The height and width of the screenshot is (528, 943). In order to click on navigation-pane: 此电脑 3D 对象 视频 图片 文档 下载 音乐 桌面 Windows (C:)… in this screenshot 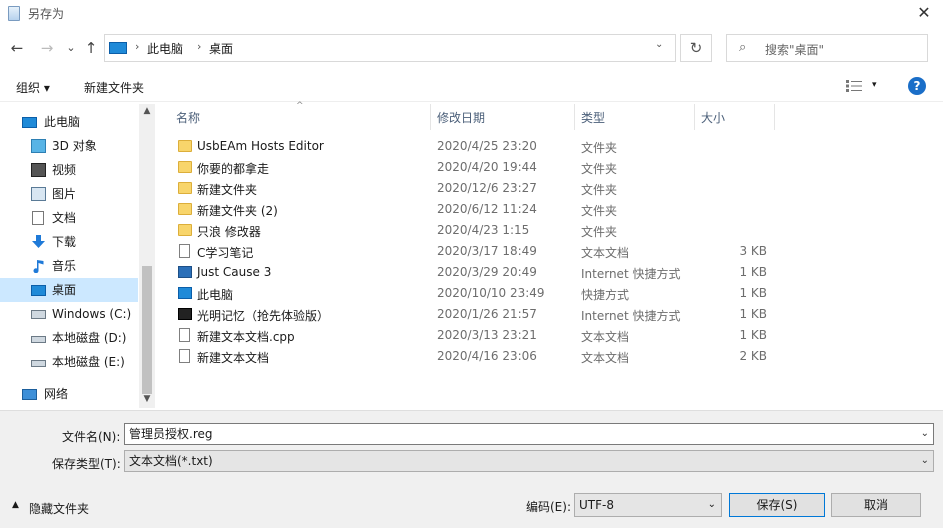, I will do `click(77, 256)`.